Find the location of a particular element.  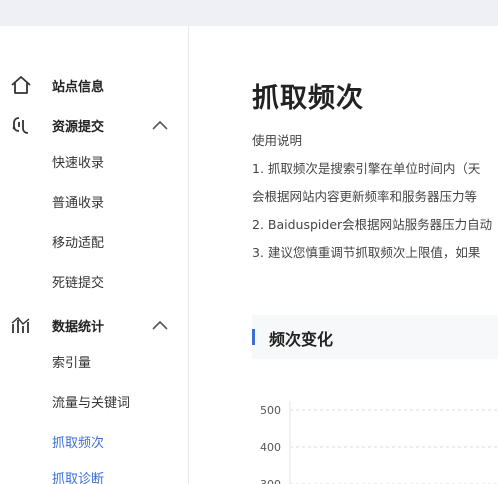

y-tick-label: 400 is located at coordinates (270, 447).